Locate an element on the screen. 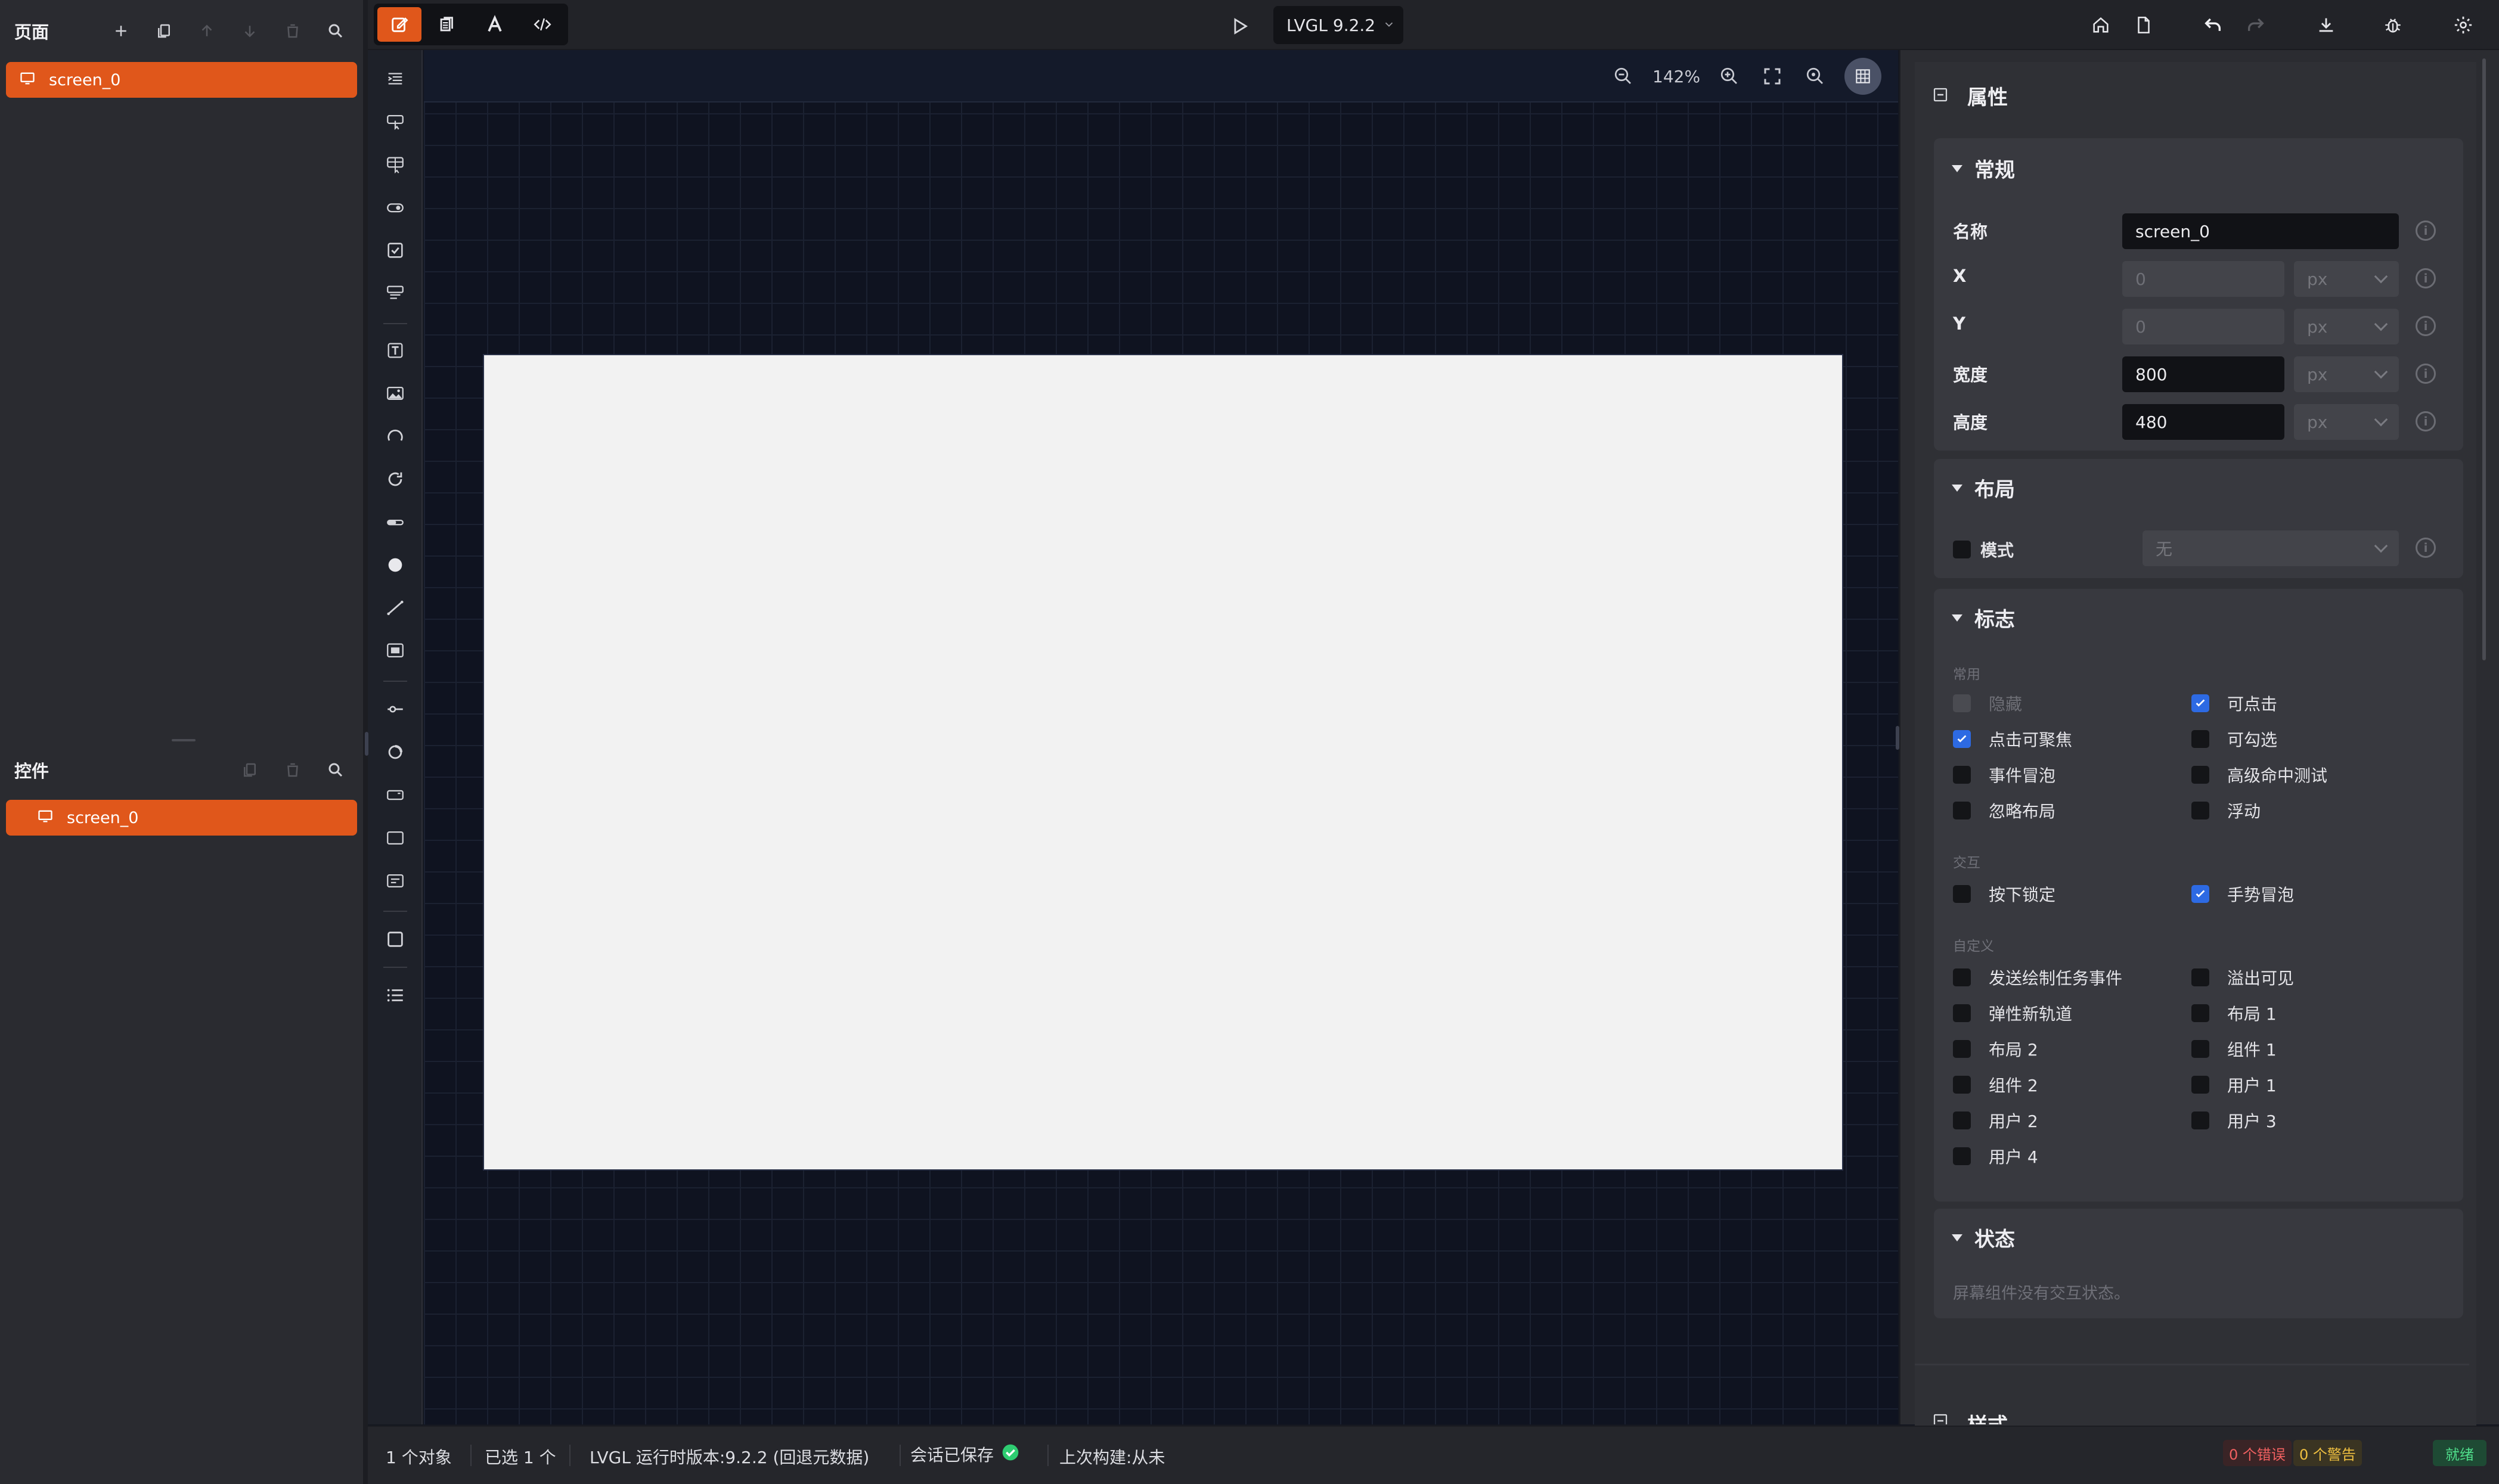  file-icon is located at coordinates (2144, 25).